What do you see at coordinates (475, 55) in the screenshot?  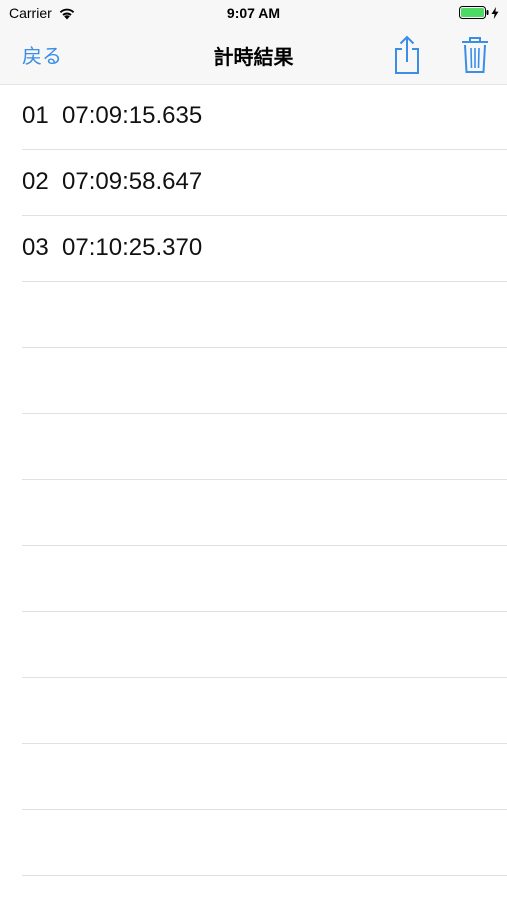 I see `trash-icon` at bounding box center [475, 55].